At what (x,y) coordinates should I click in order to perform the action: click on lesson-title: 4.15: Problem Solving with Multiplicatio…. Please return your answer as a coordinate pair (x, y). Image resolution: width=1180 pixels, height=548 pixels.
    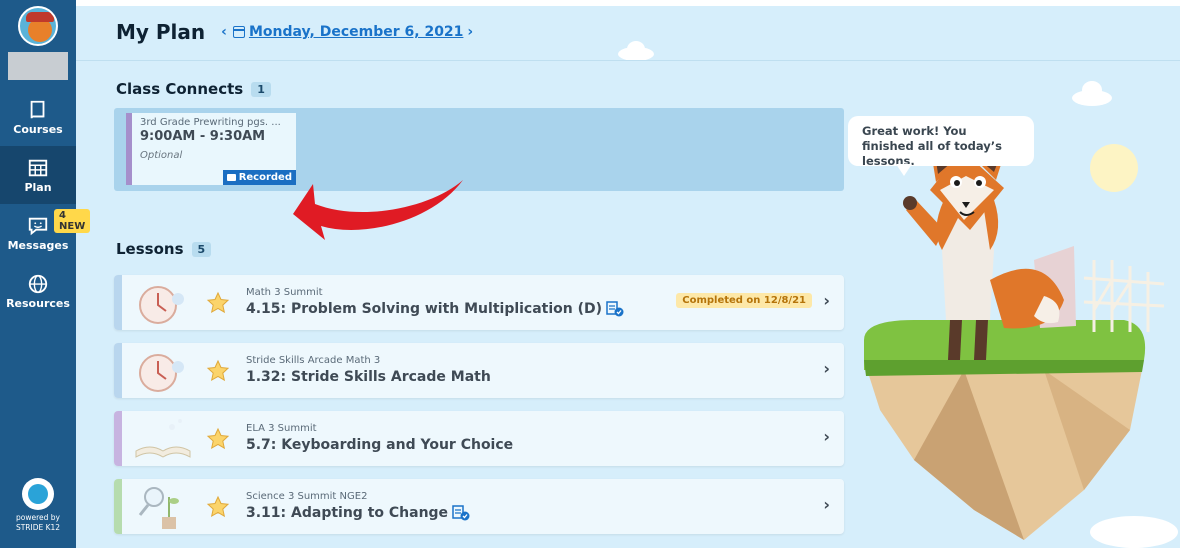
    Looking at the image, I should click on (424, 309).